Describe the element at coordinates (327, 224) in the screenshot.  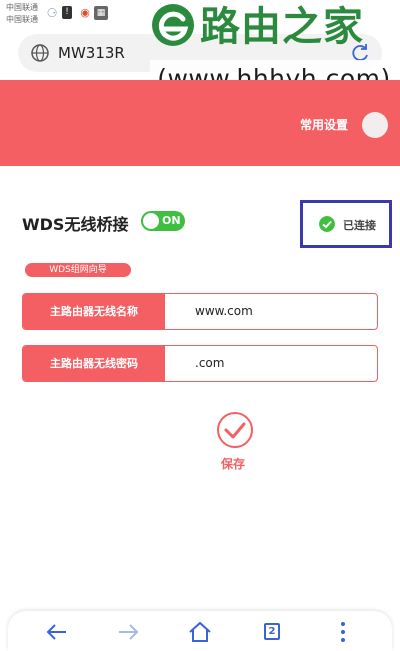
I see `check-icon` at that location.